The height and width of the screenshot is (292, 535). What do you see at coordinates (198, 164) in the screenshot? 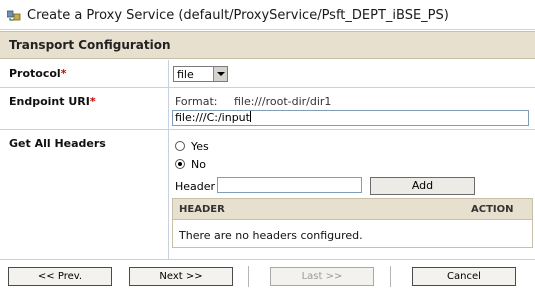
I see `no-radio-label: No` at bounding box center [198, 164].